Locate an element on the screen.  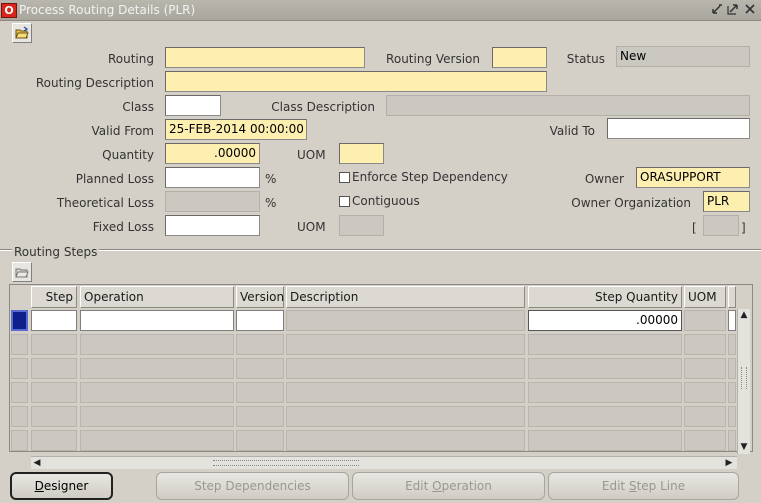
uom-field is located at coordinates (361, 153).